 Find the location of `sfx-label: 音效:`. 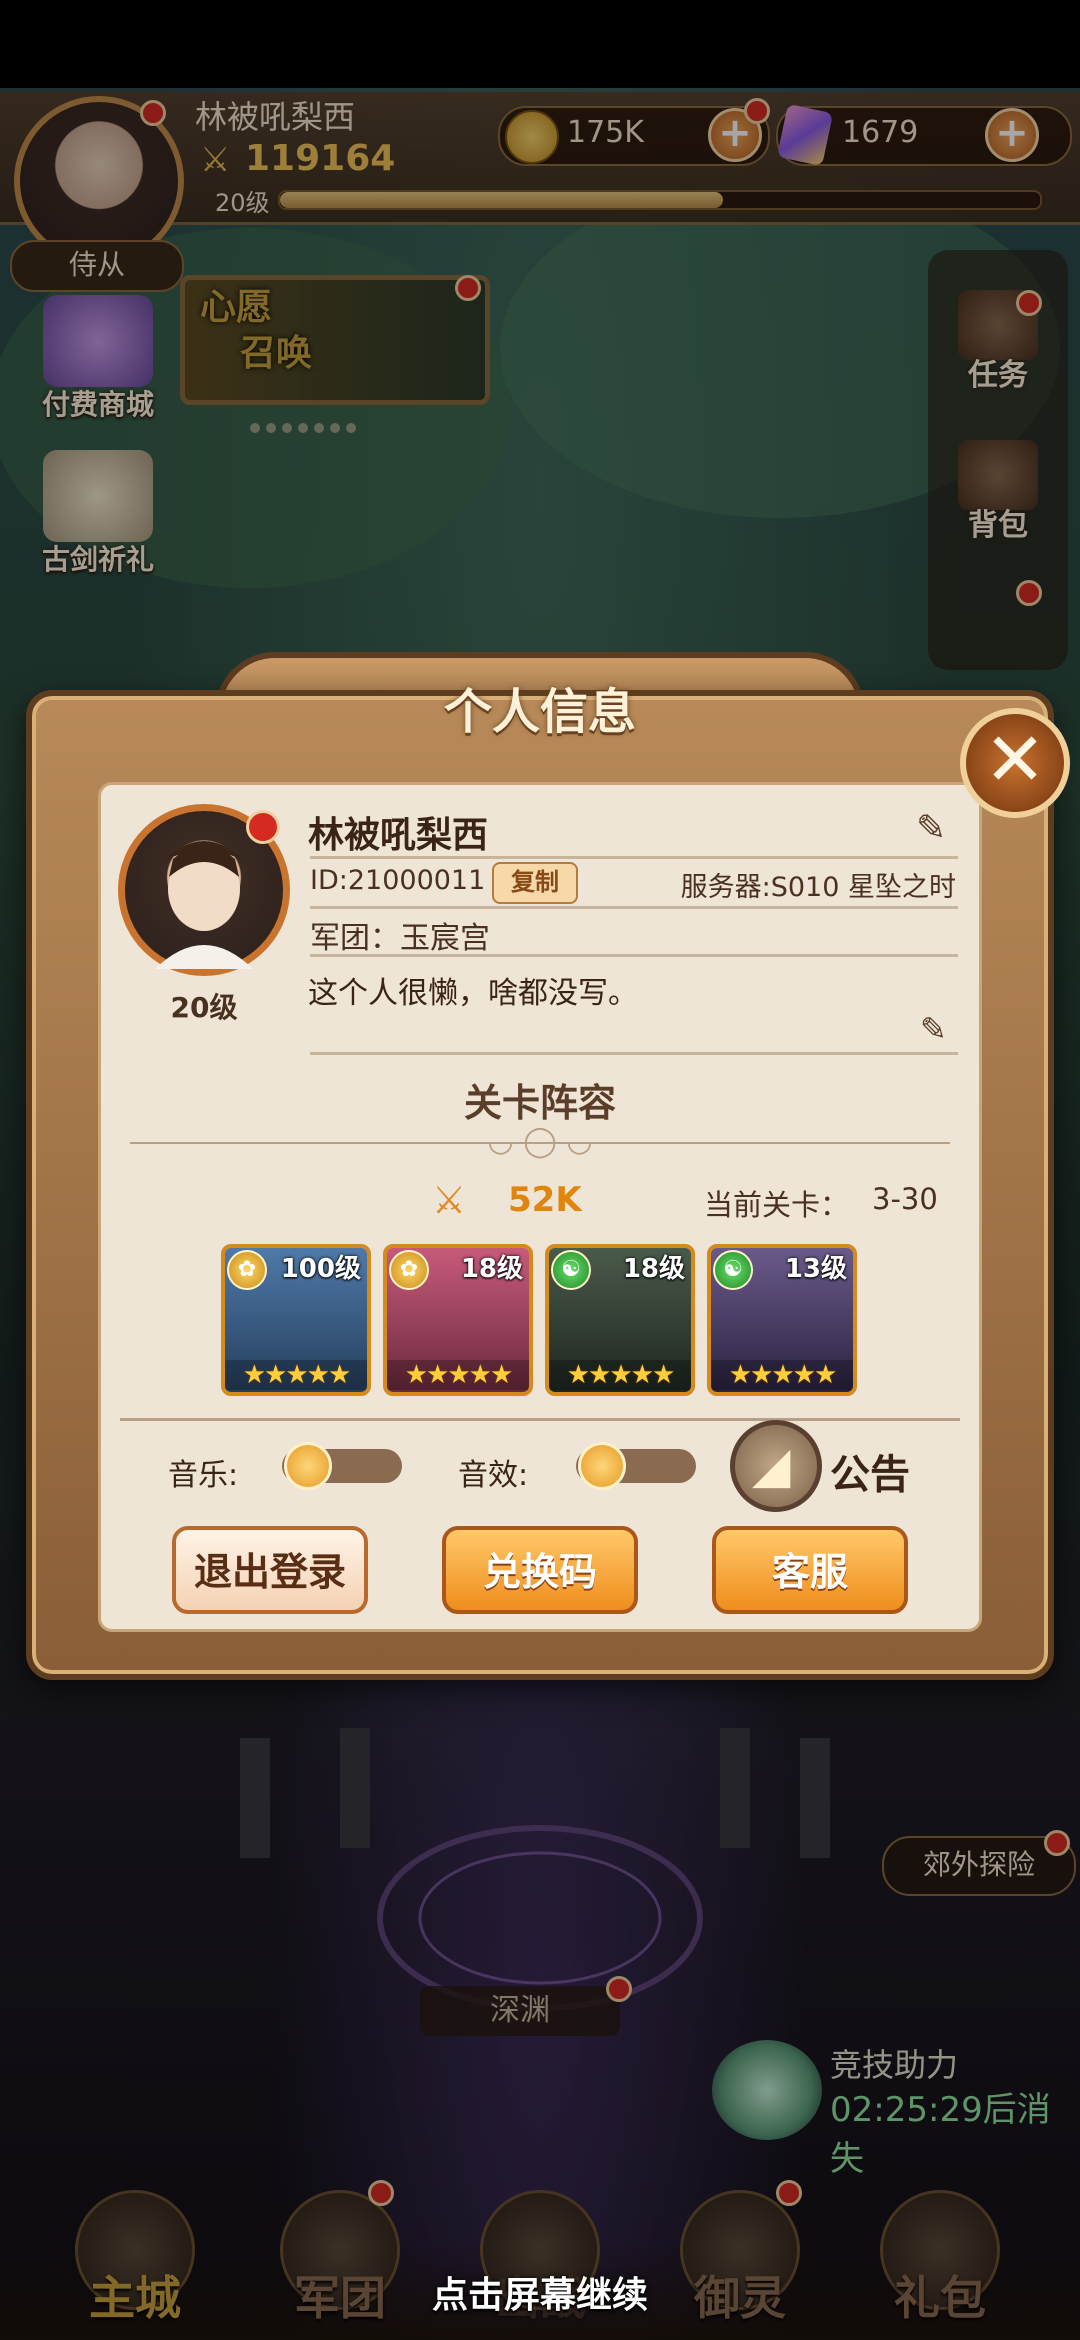

sfx-label: 音效: is located at coordinates (493, 1475).